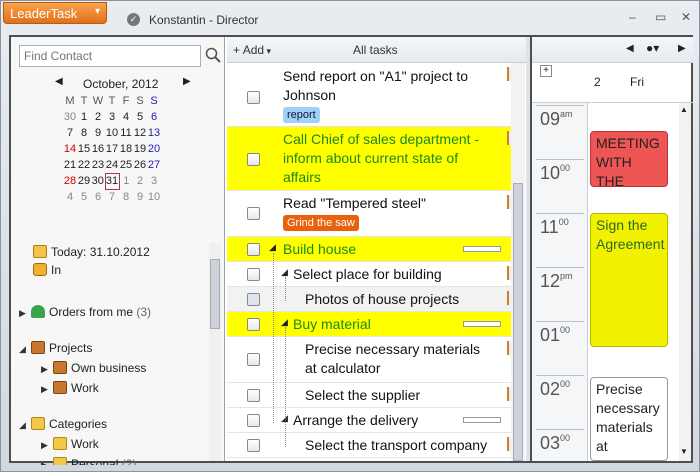 This screenshot has height=472, width=700. What do you see at coordinates (112, 165) in the screenshot?
I see `calendar-day: 24` at bounding box center [112, 165].